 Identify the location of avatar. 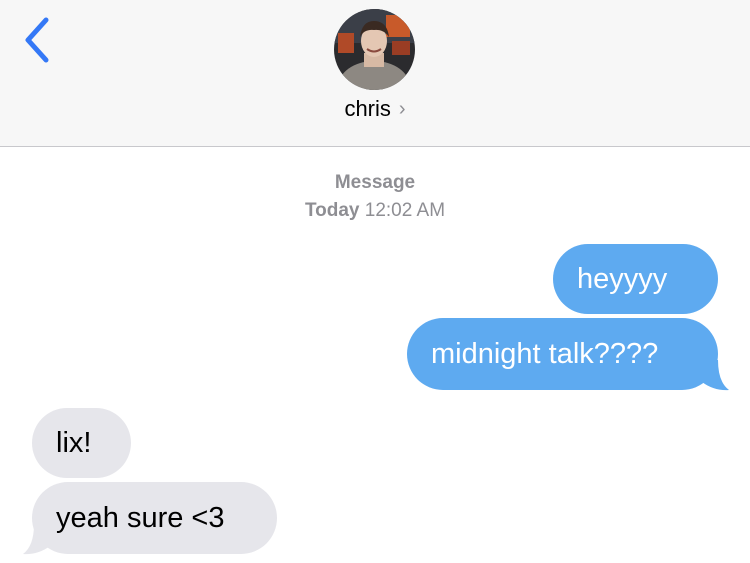
(374, 49).